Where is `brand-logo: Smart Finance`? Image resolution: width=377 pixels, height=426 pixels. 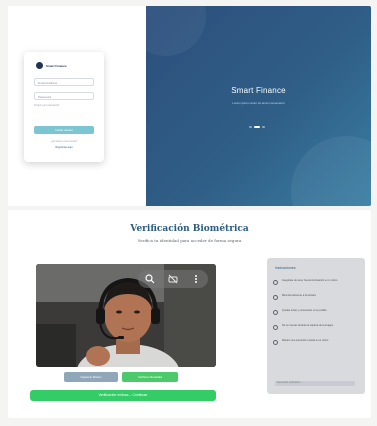
brand-logo: Smart Finance is located at coordinates (51, 65).